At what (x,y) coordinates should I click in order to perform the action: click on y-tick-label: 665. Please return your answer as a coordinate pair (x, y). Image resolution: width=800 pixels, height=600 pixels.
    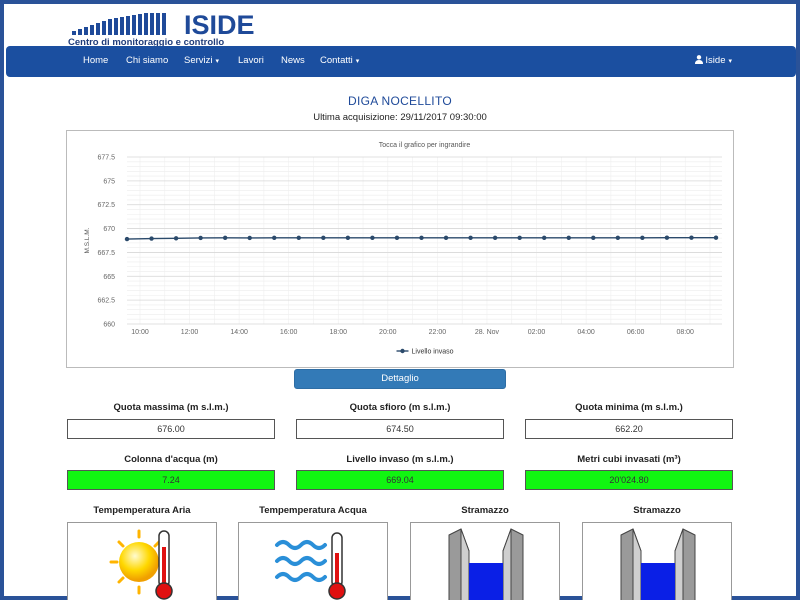
    Looking at the image, I should click on (109, 277).